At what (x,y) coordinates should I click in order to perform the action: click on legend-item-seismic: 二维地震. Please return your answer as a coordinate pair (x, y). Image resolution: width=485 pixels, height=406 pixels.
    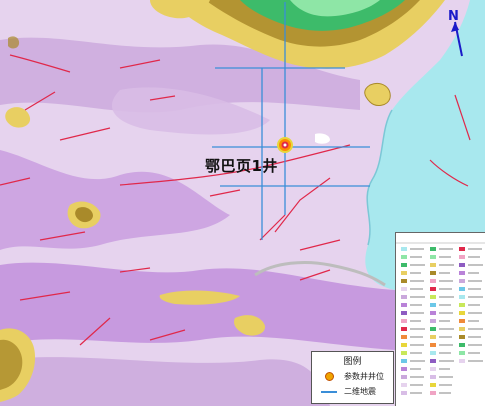
    Looking at the image, I should click on (352, 391).